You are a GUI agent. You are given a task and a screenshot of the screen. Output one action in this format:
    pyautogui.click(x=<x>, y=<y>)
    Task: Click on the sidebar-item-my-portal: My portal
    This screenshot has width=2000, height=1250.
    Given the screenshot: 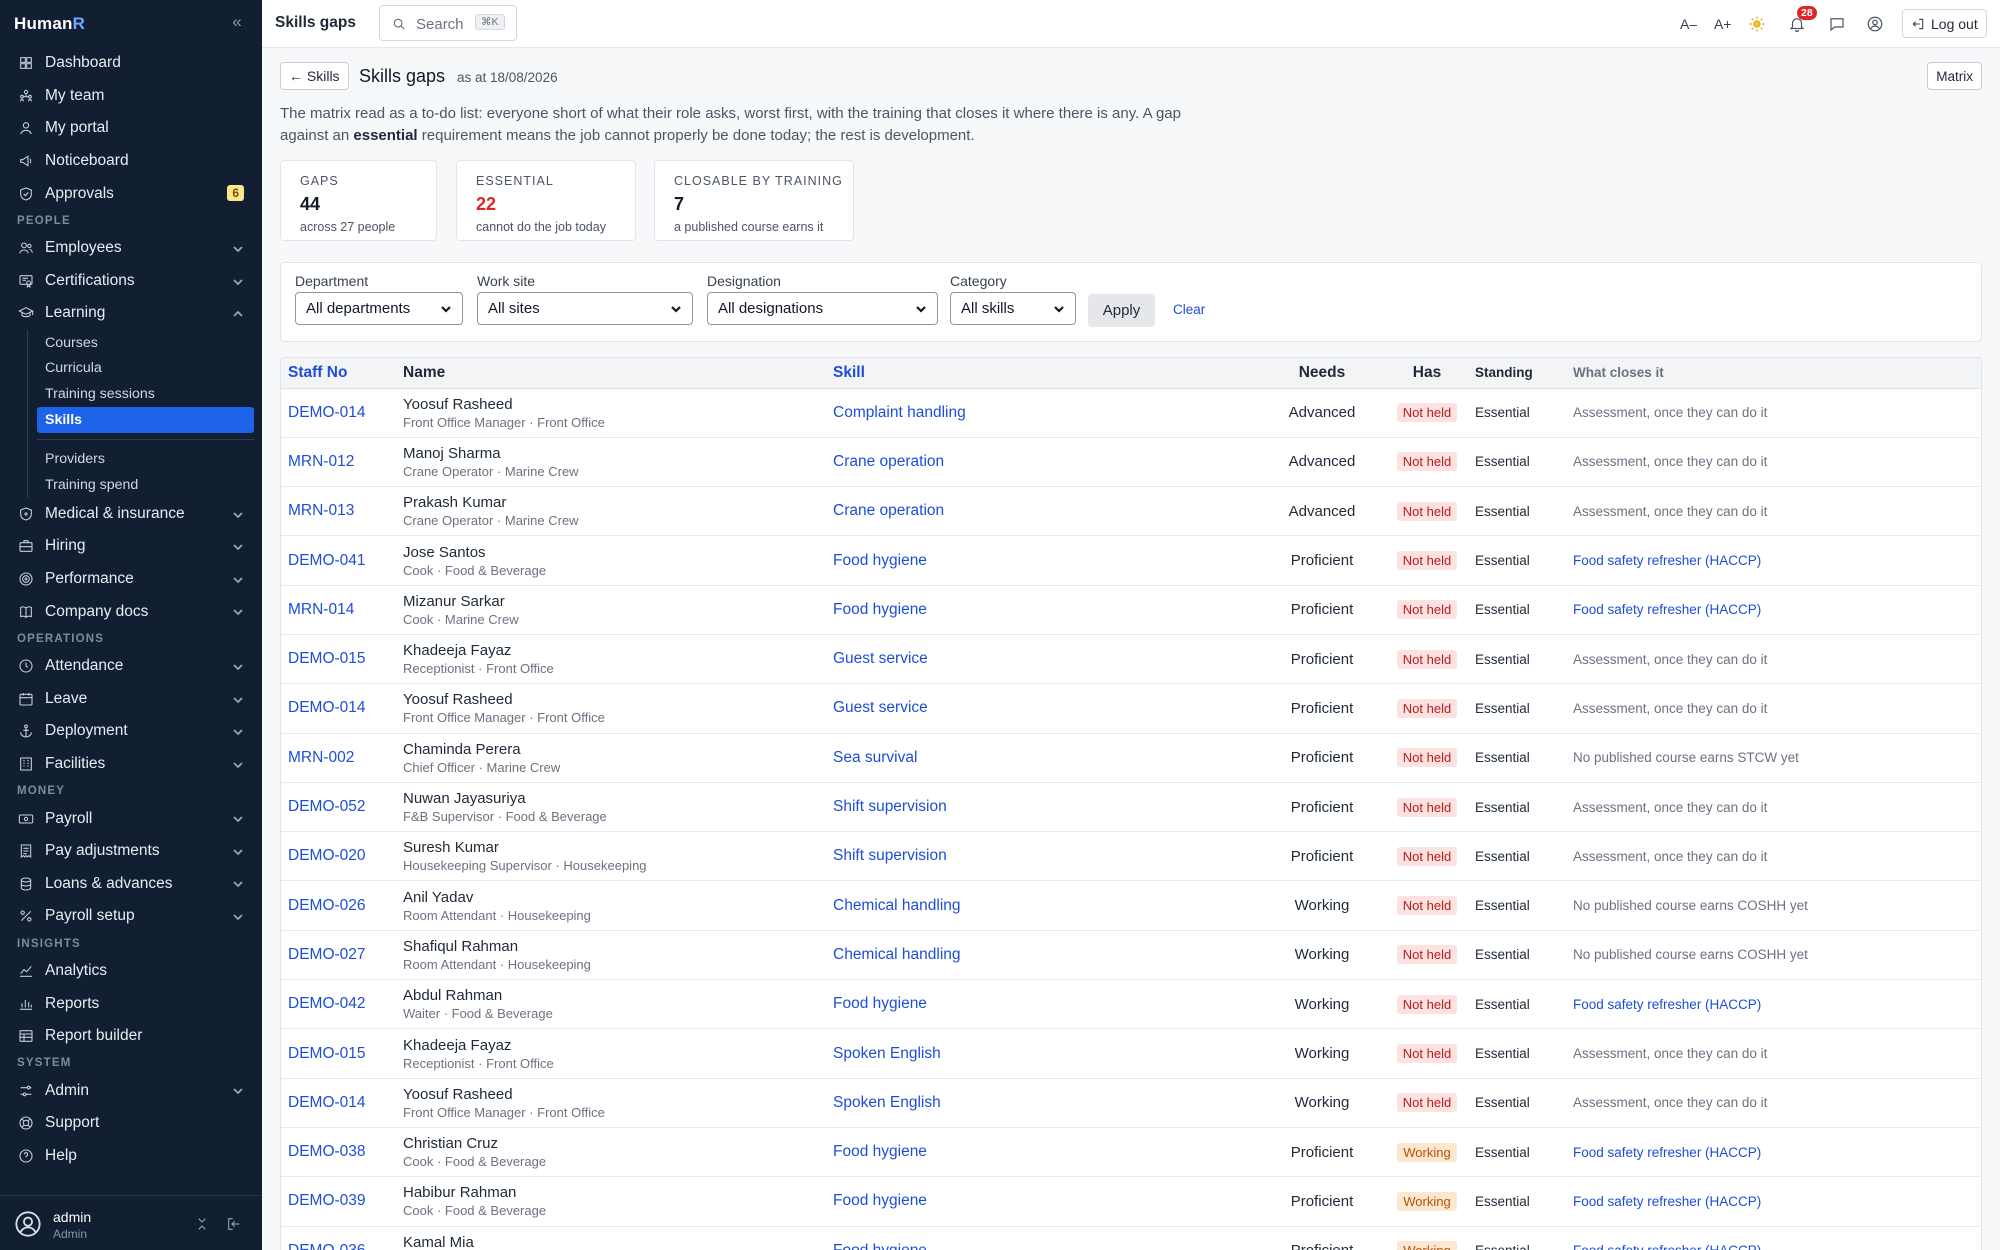 What is the action you would take?
    pyautogui.click(x=131, y=128)
    